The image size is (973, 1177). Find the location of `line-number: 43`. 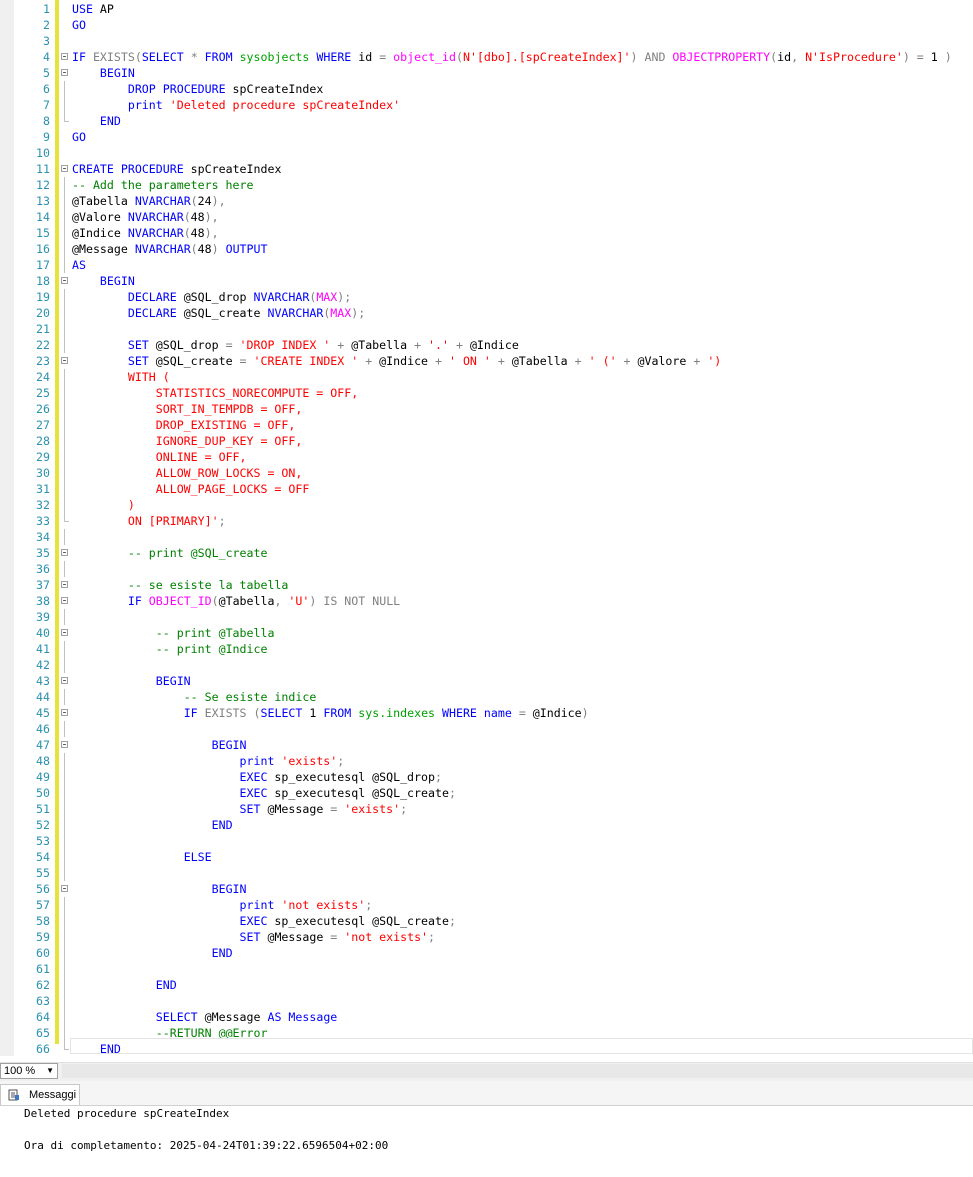

line-number: 43 is located at coordinates (43, 681).